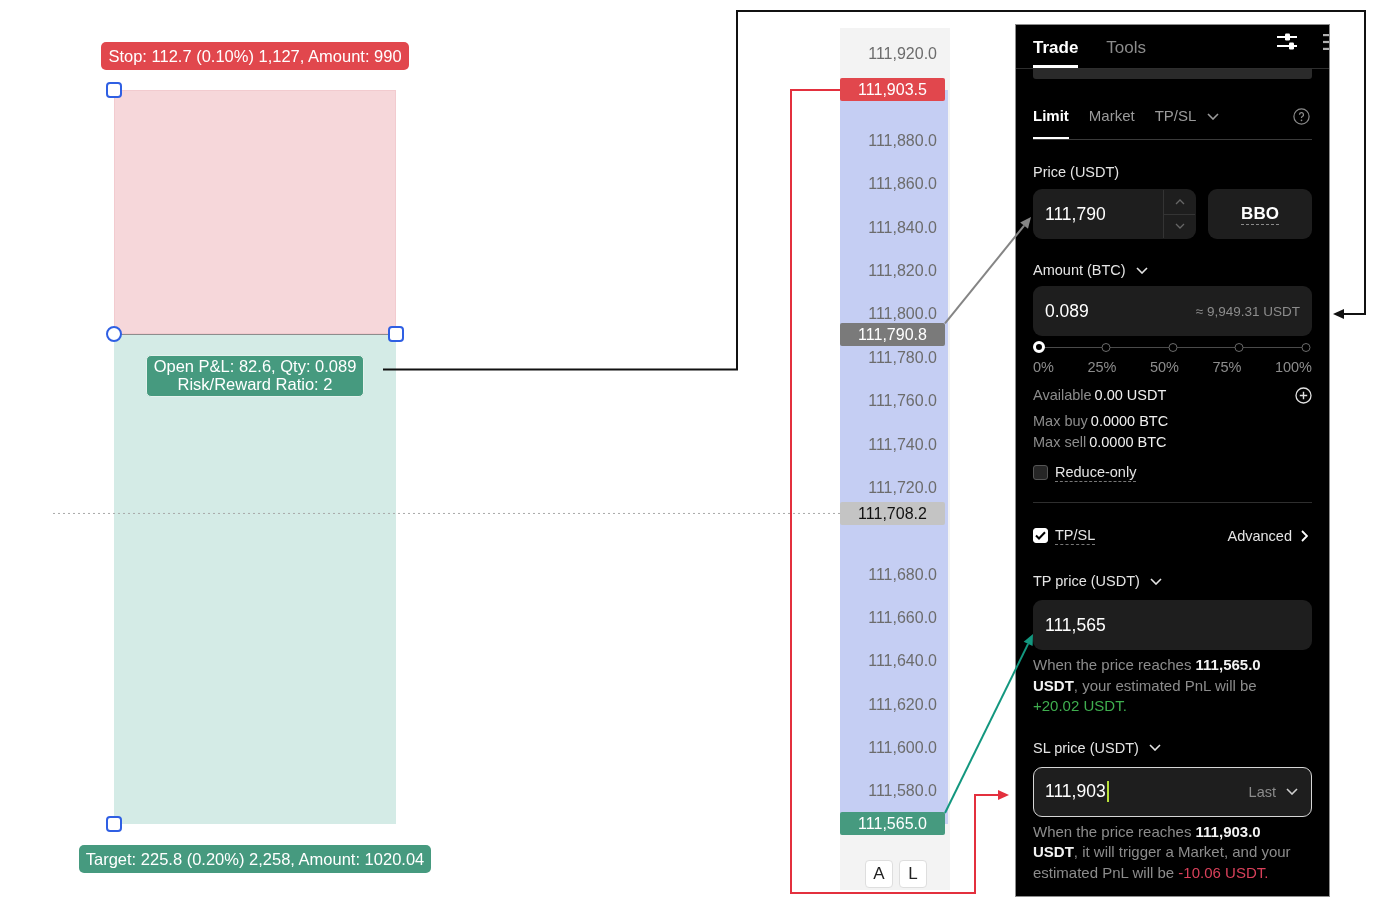 This screenshot has width=1380, height=918. What do you see at coordinates (1227, 367) in the screenshot?
I see `percent-label: 75%` at bounding box center [1227, 367].